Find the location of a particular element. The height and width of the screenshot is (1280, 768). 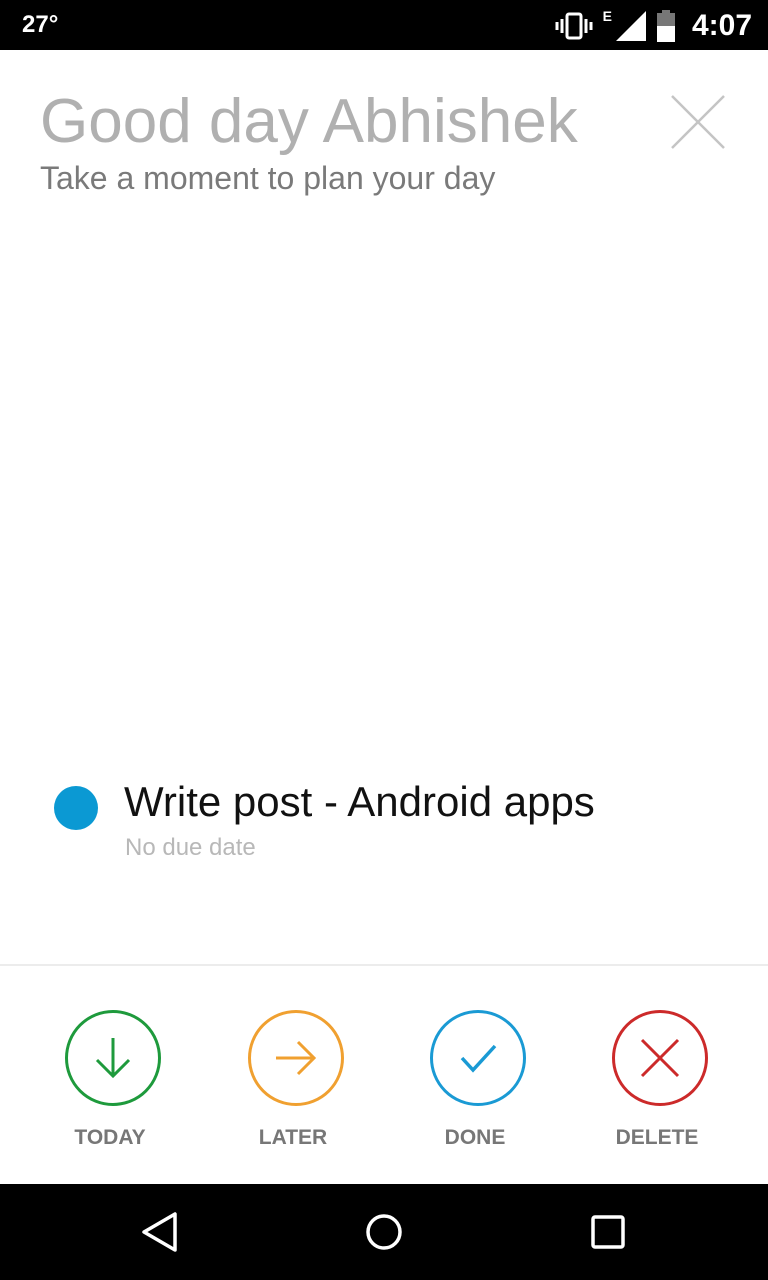

close-button is located at coordinates (698, 122).